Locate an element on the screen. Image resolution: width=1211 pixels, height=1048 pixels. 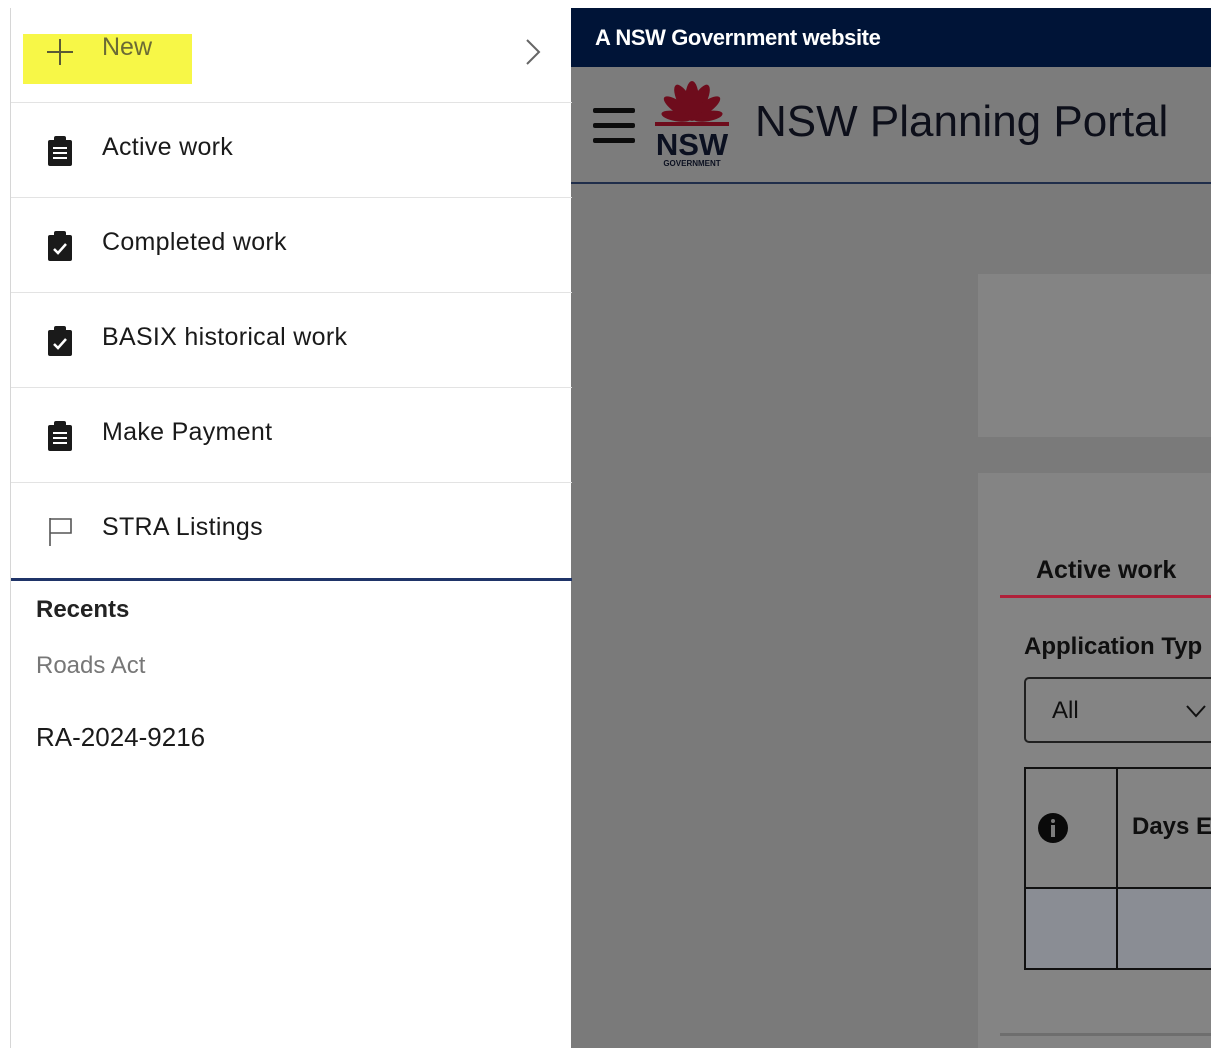
content-card-main: Active work Application Typ All Days E is located at coordinates (1094, 760).